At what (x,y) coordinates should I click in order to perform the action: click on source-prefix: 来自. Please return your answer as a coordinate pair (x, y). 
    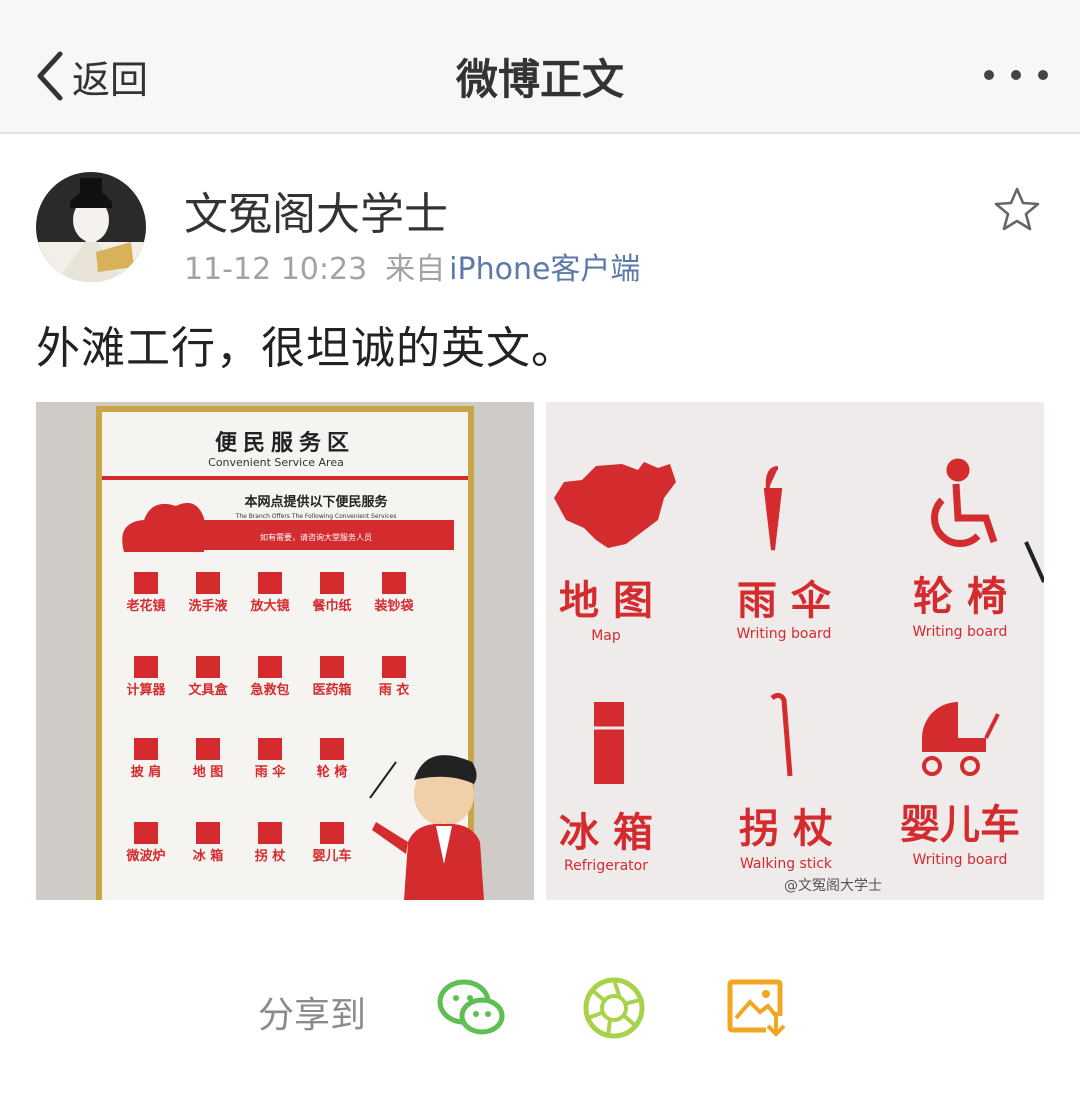
    Looking at the image, I should click on (415, 269).